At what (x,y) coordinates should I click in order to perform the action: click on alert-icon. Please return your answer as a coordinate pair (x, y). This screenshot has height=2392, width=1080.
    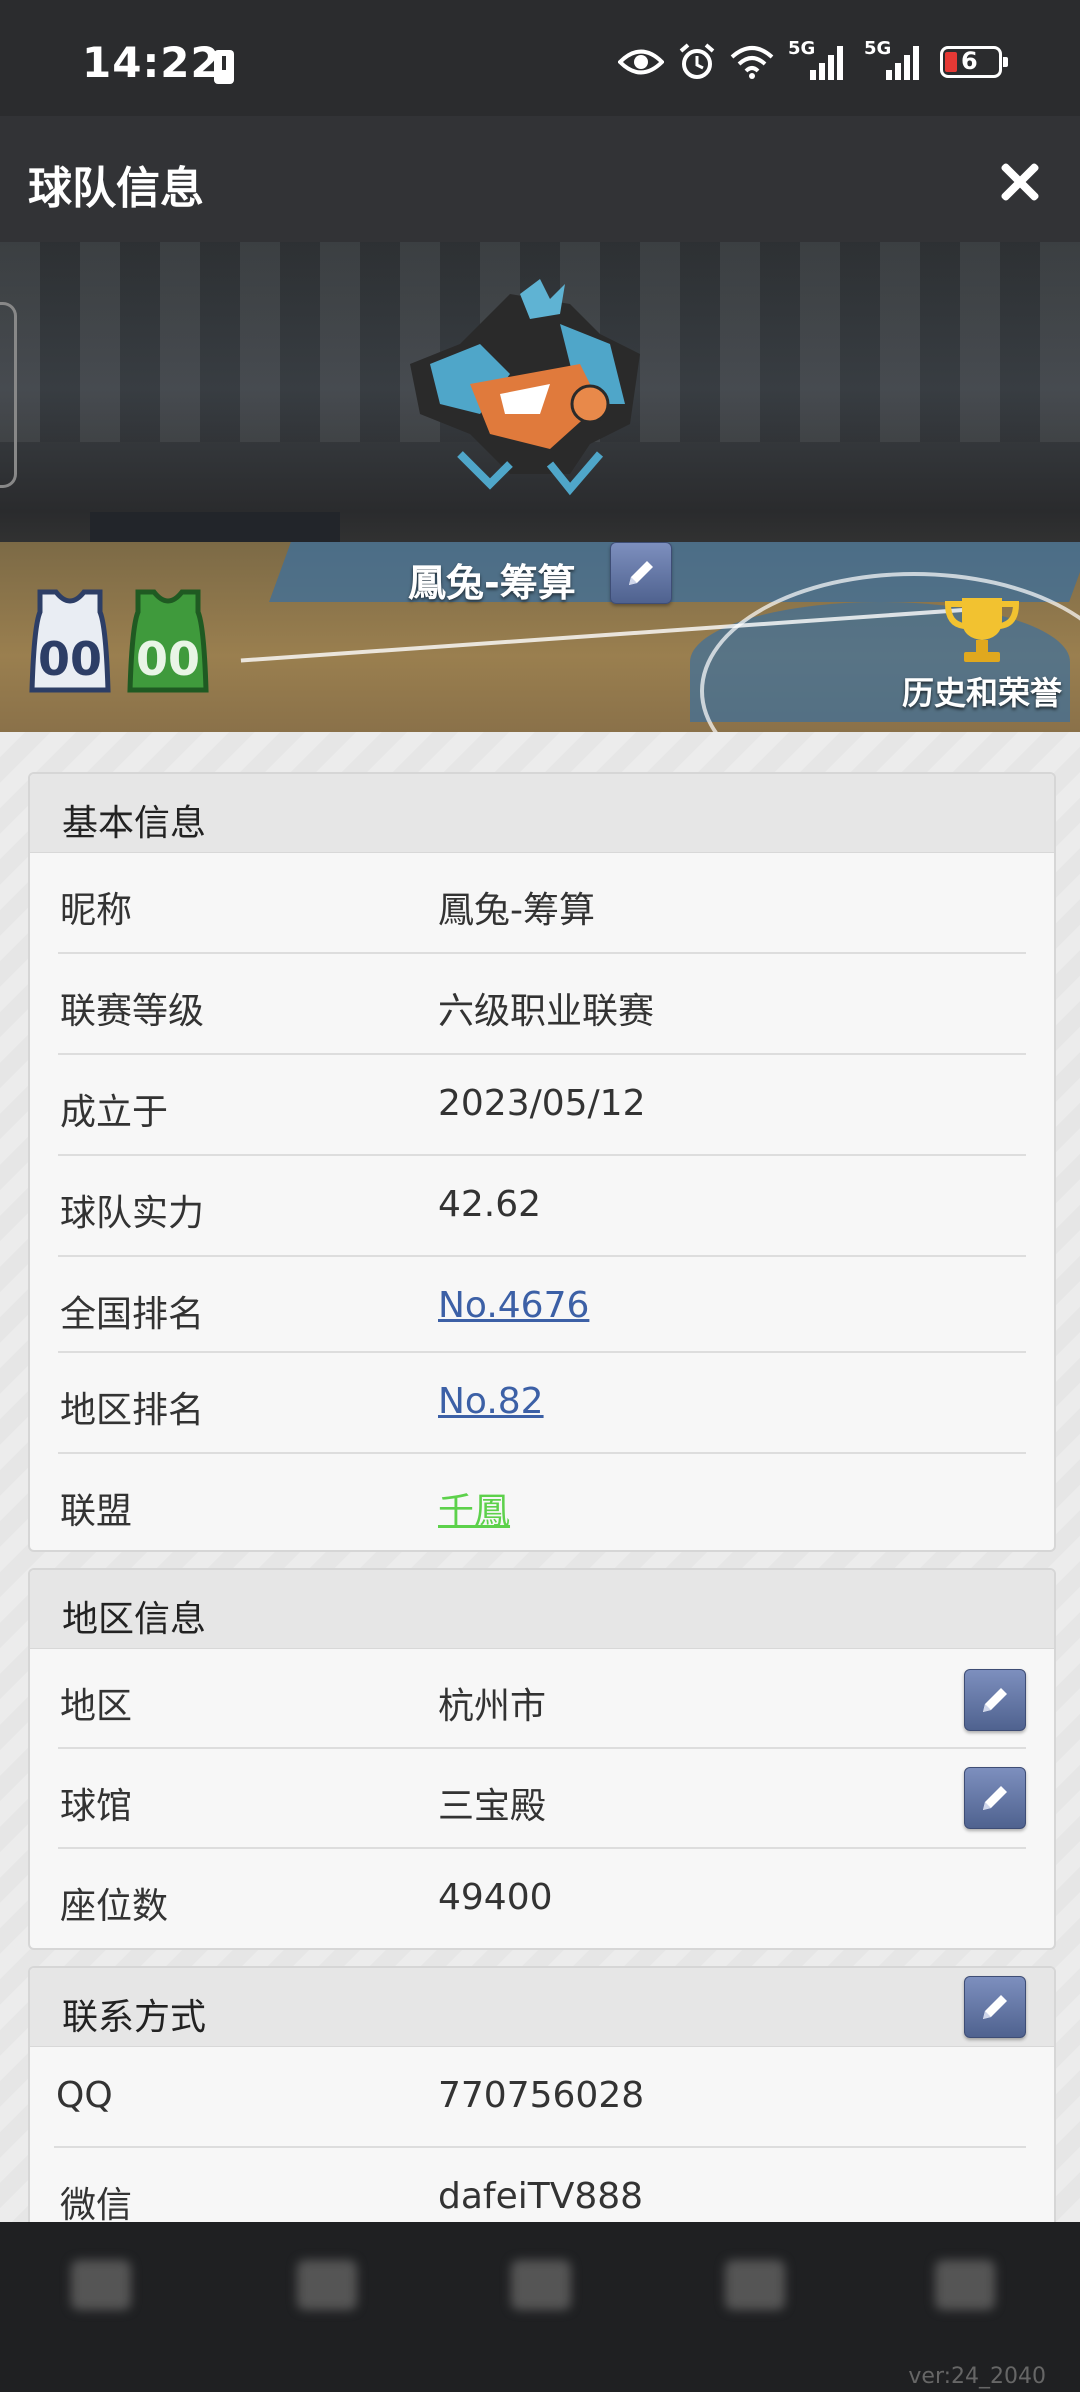
    Looking at the image, I should click on (224, 67).